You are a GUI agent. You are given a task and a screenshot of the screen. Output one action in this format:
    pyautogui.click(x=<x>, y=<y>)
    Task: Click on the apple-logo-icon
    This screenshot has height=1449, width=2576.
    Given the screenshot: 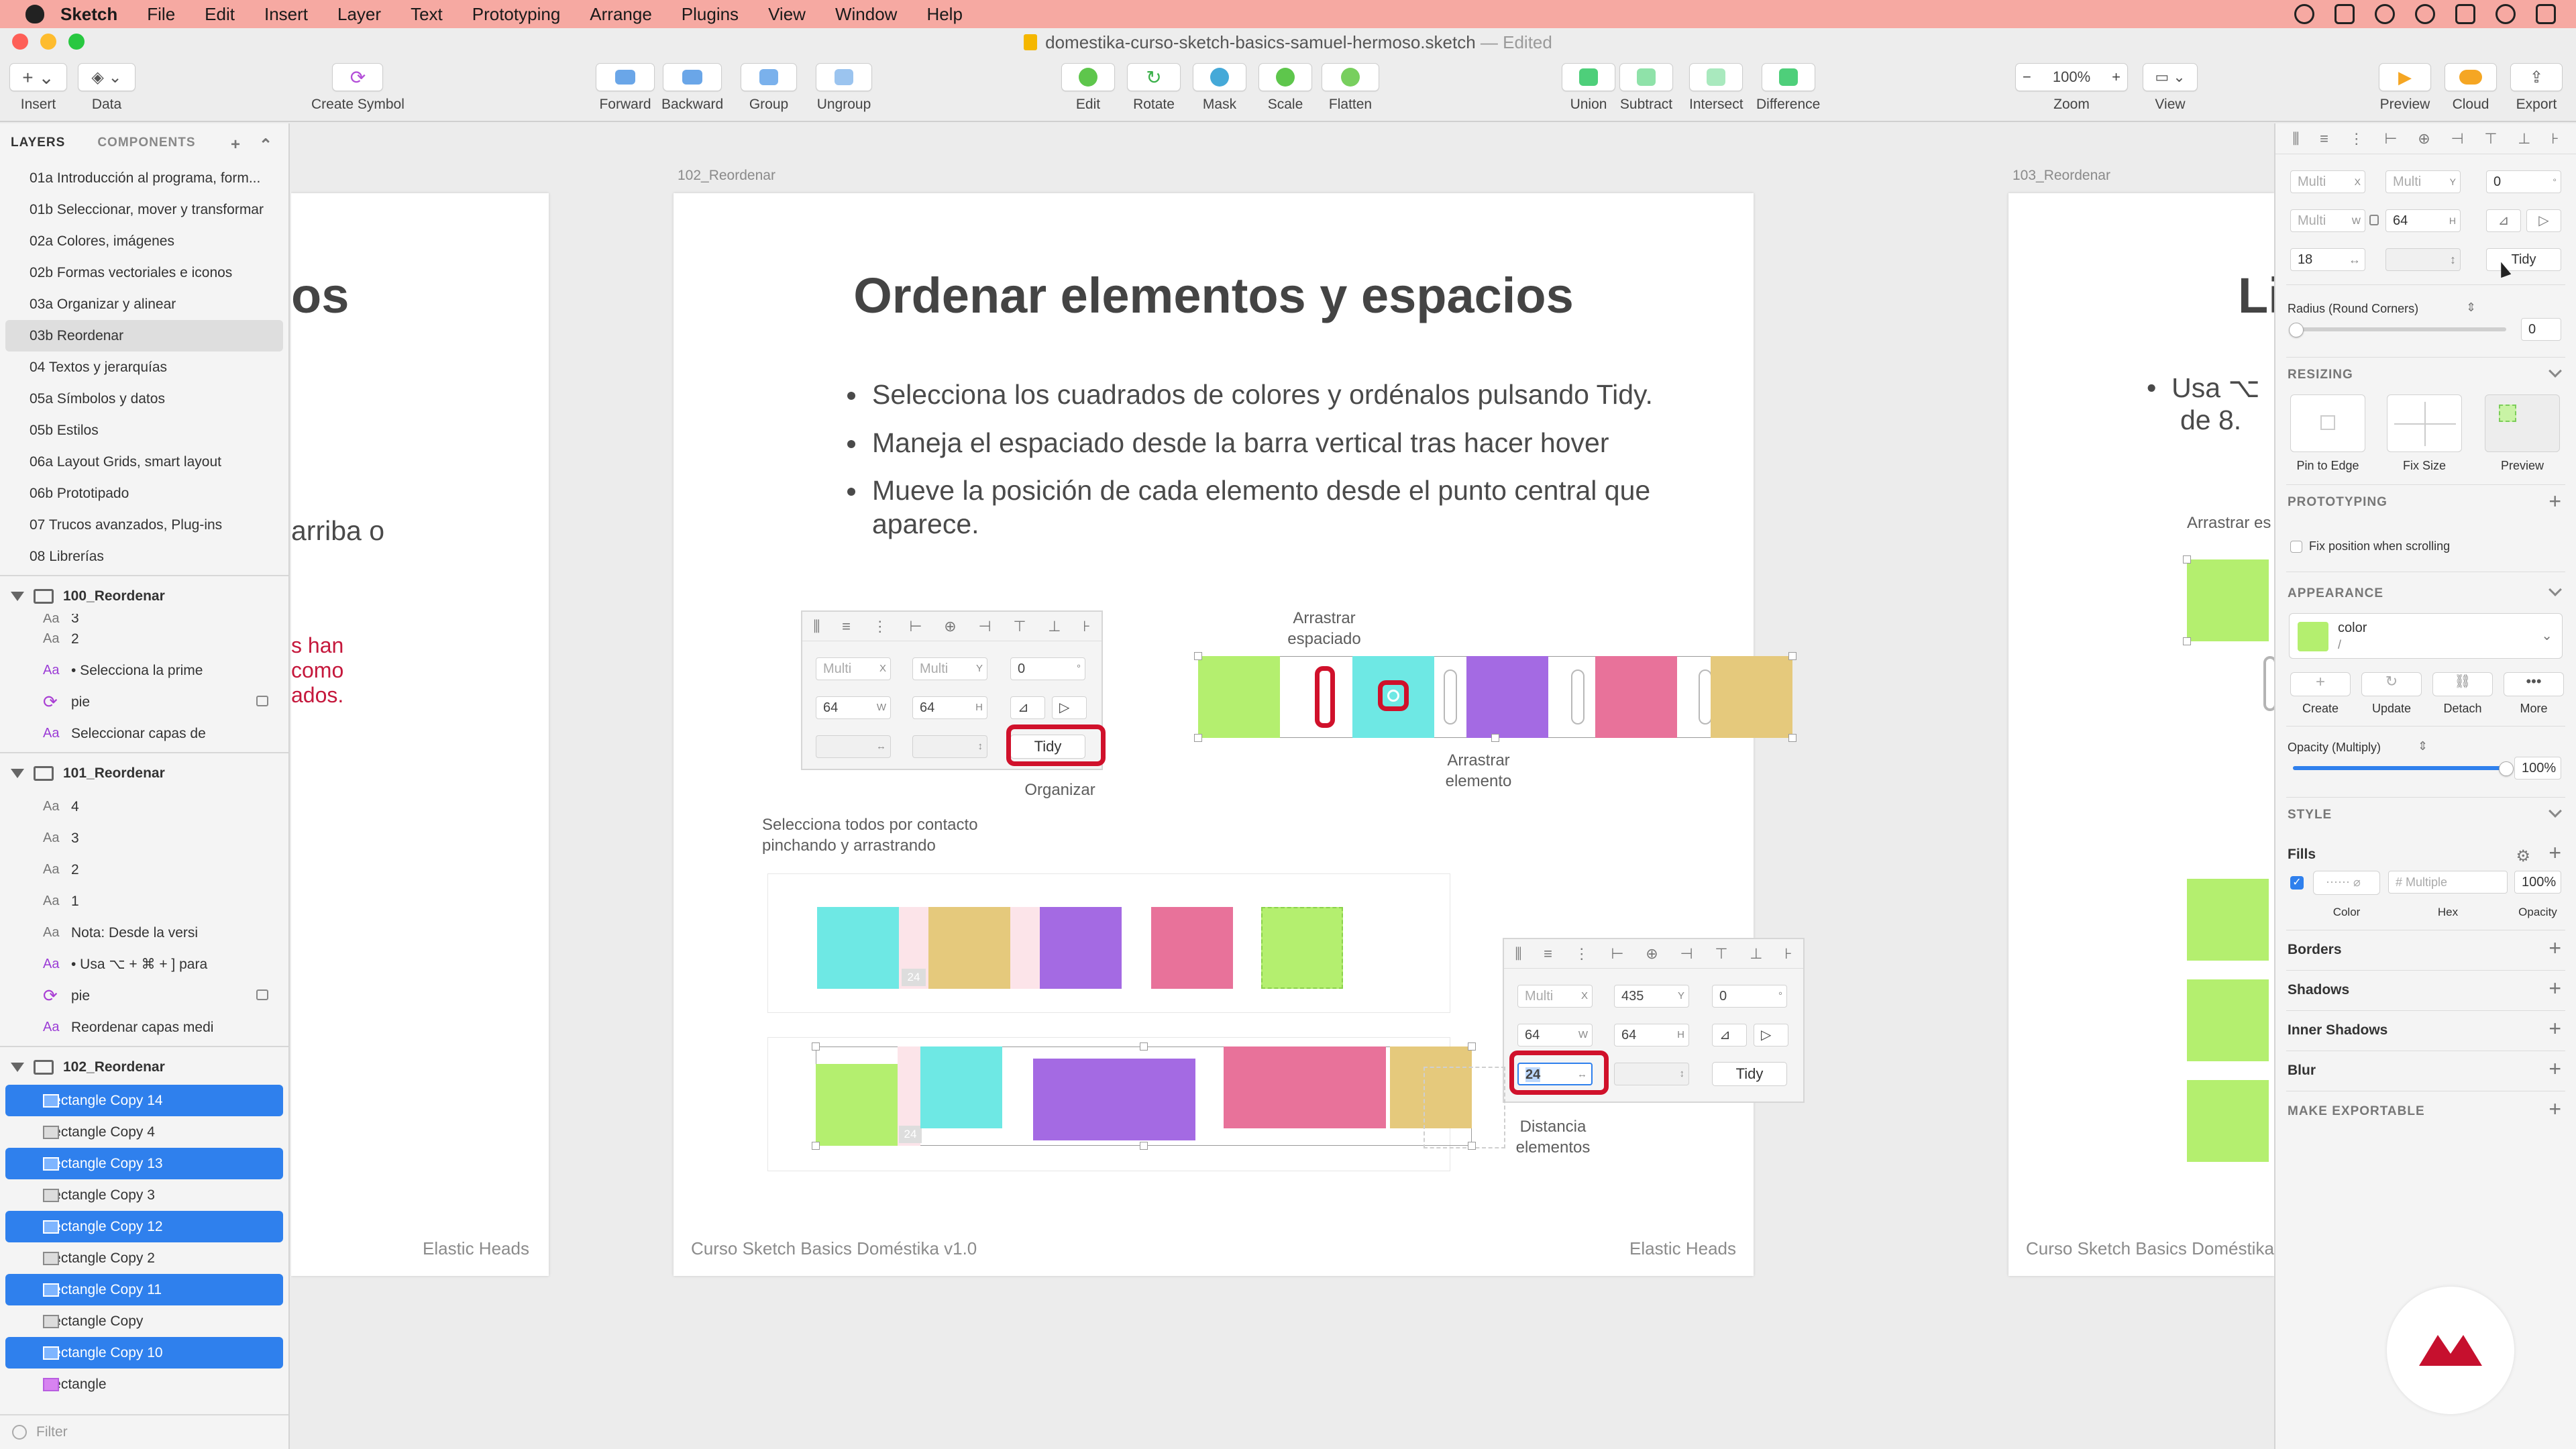 What is the action you would take?
    pyautogui.click(x=34, y=14)
    